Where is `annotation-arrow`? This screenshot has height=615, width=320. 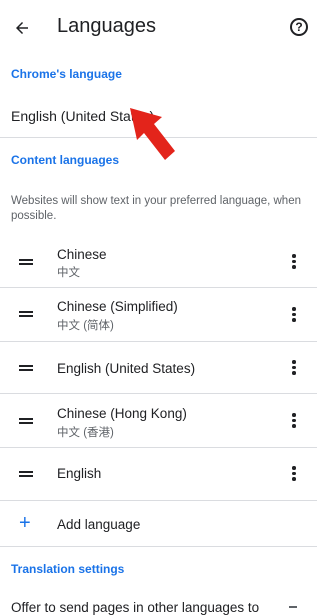 annotation-arrow is located at coordinates (152, 134).